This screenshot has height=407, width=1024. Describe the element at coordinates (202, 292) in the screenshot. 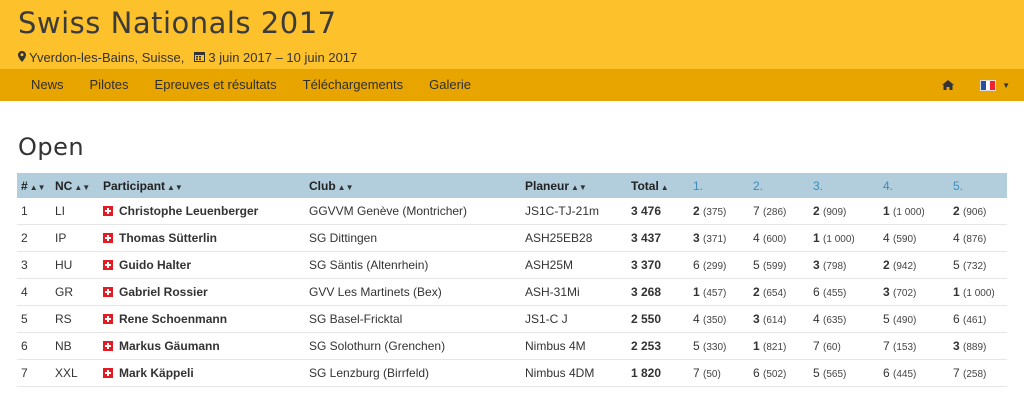

I see `participant-cell: Gabriel Rossier` at that location.